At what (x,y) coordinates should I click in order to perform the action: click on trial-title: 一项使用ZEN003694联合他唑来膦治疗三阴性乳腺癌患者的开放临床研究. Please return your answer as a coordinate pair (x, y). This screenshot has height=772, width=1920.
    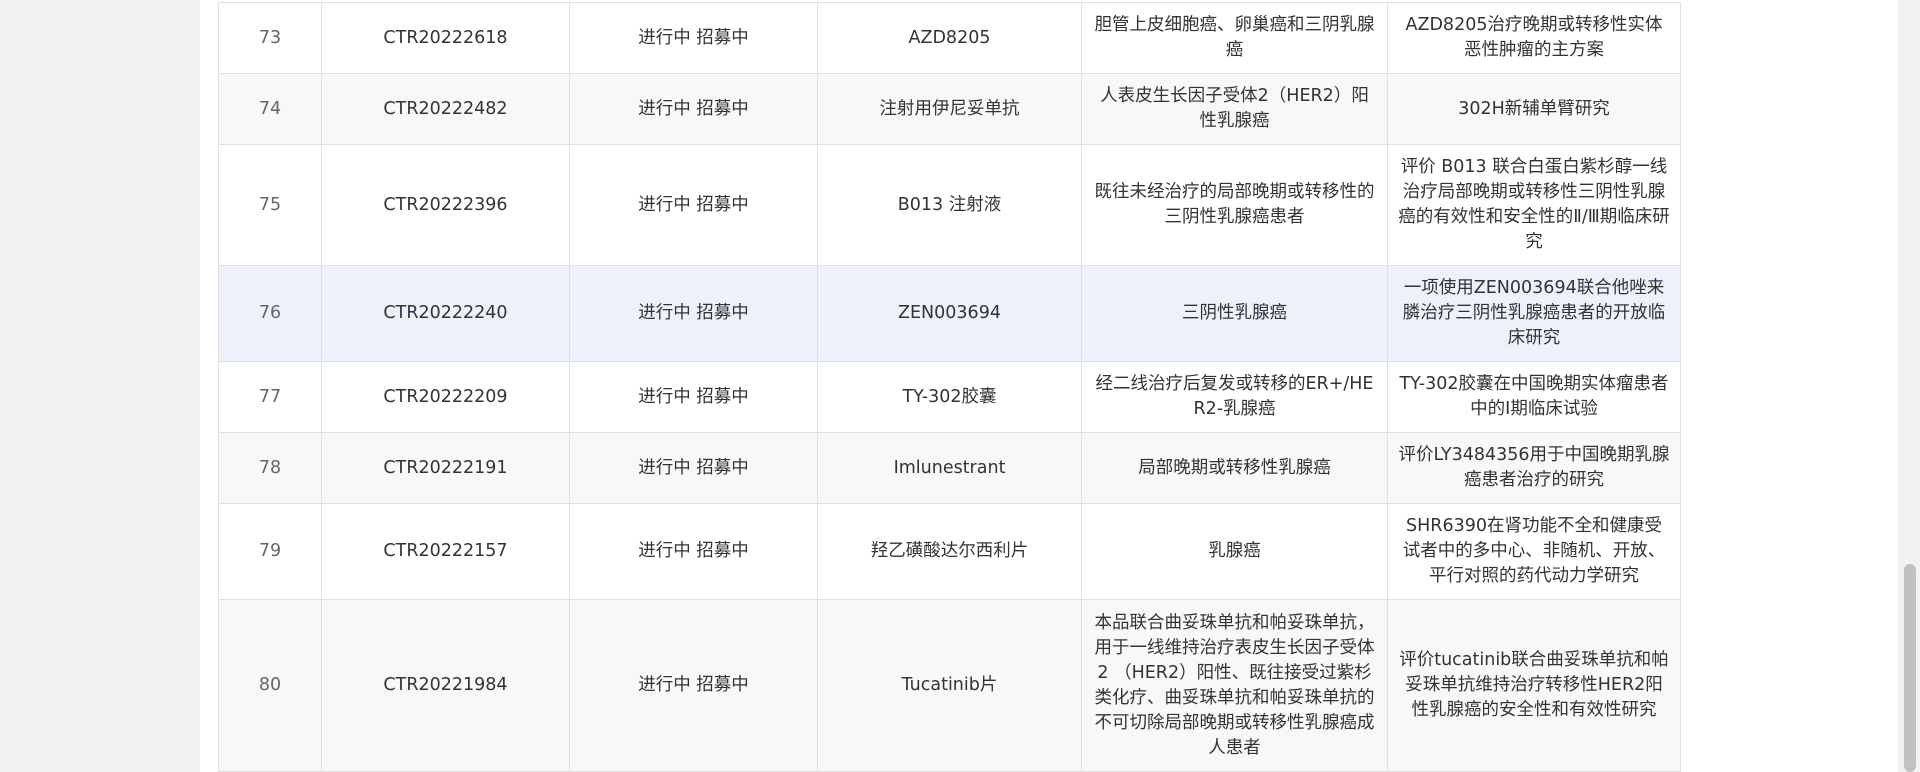
    Looking at the image, I should click on (1534, 313).